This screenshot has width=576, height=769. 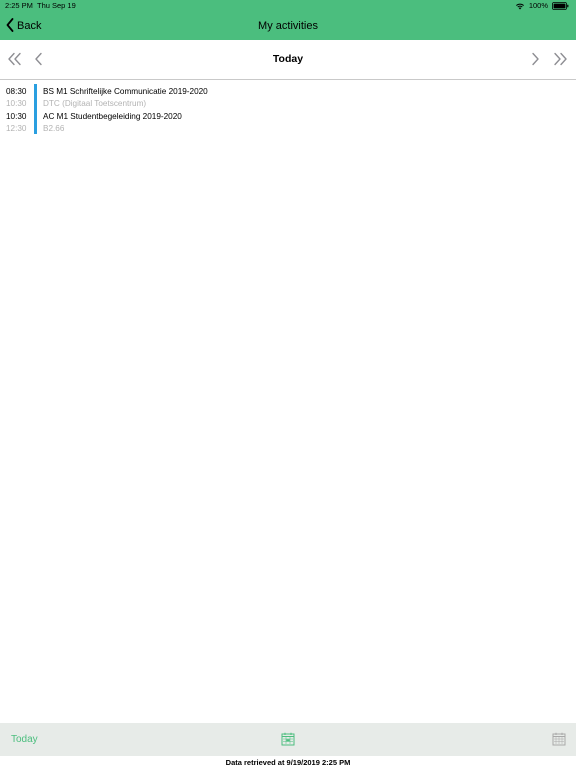 What do you see at coordinates (288, 6) in the screenshot?
I see `status-bar: 2:25 PM Thu Sep 19 100%` at bounding box center [288, 6].